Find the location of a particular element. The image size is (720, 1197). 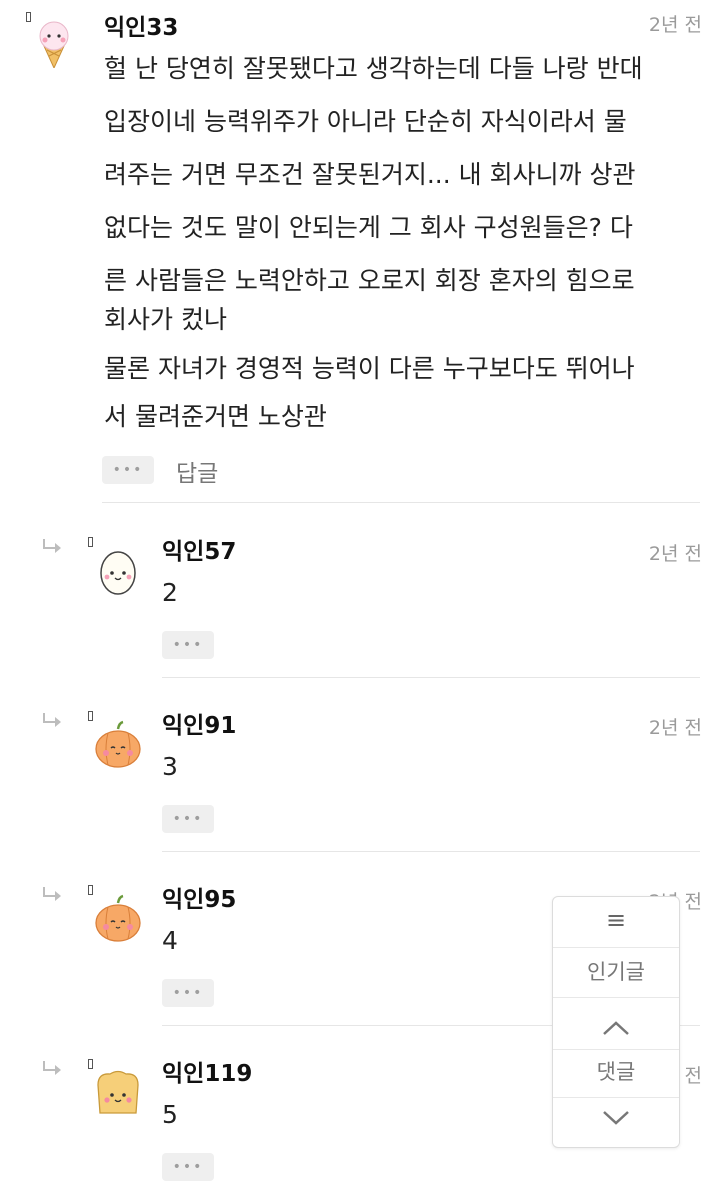

comments-button: 댓글 is located at coordinates (616, 1072).